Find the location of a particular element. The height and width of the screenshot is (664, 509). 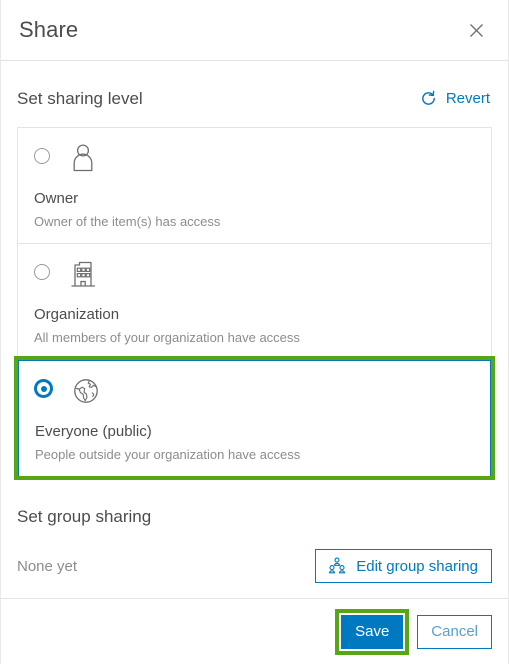

radio-owner is located at coordinates (42, 156).